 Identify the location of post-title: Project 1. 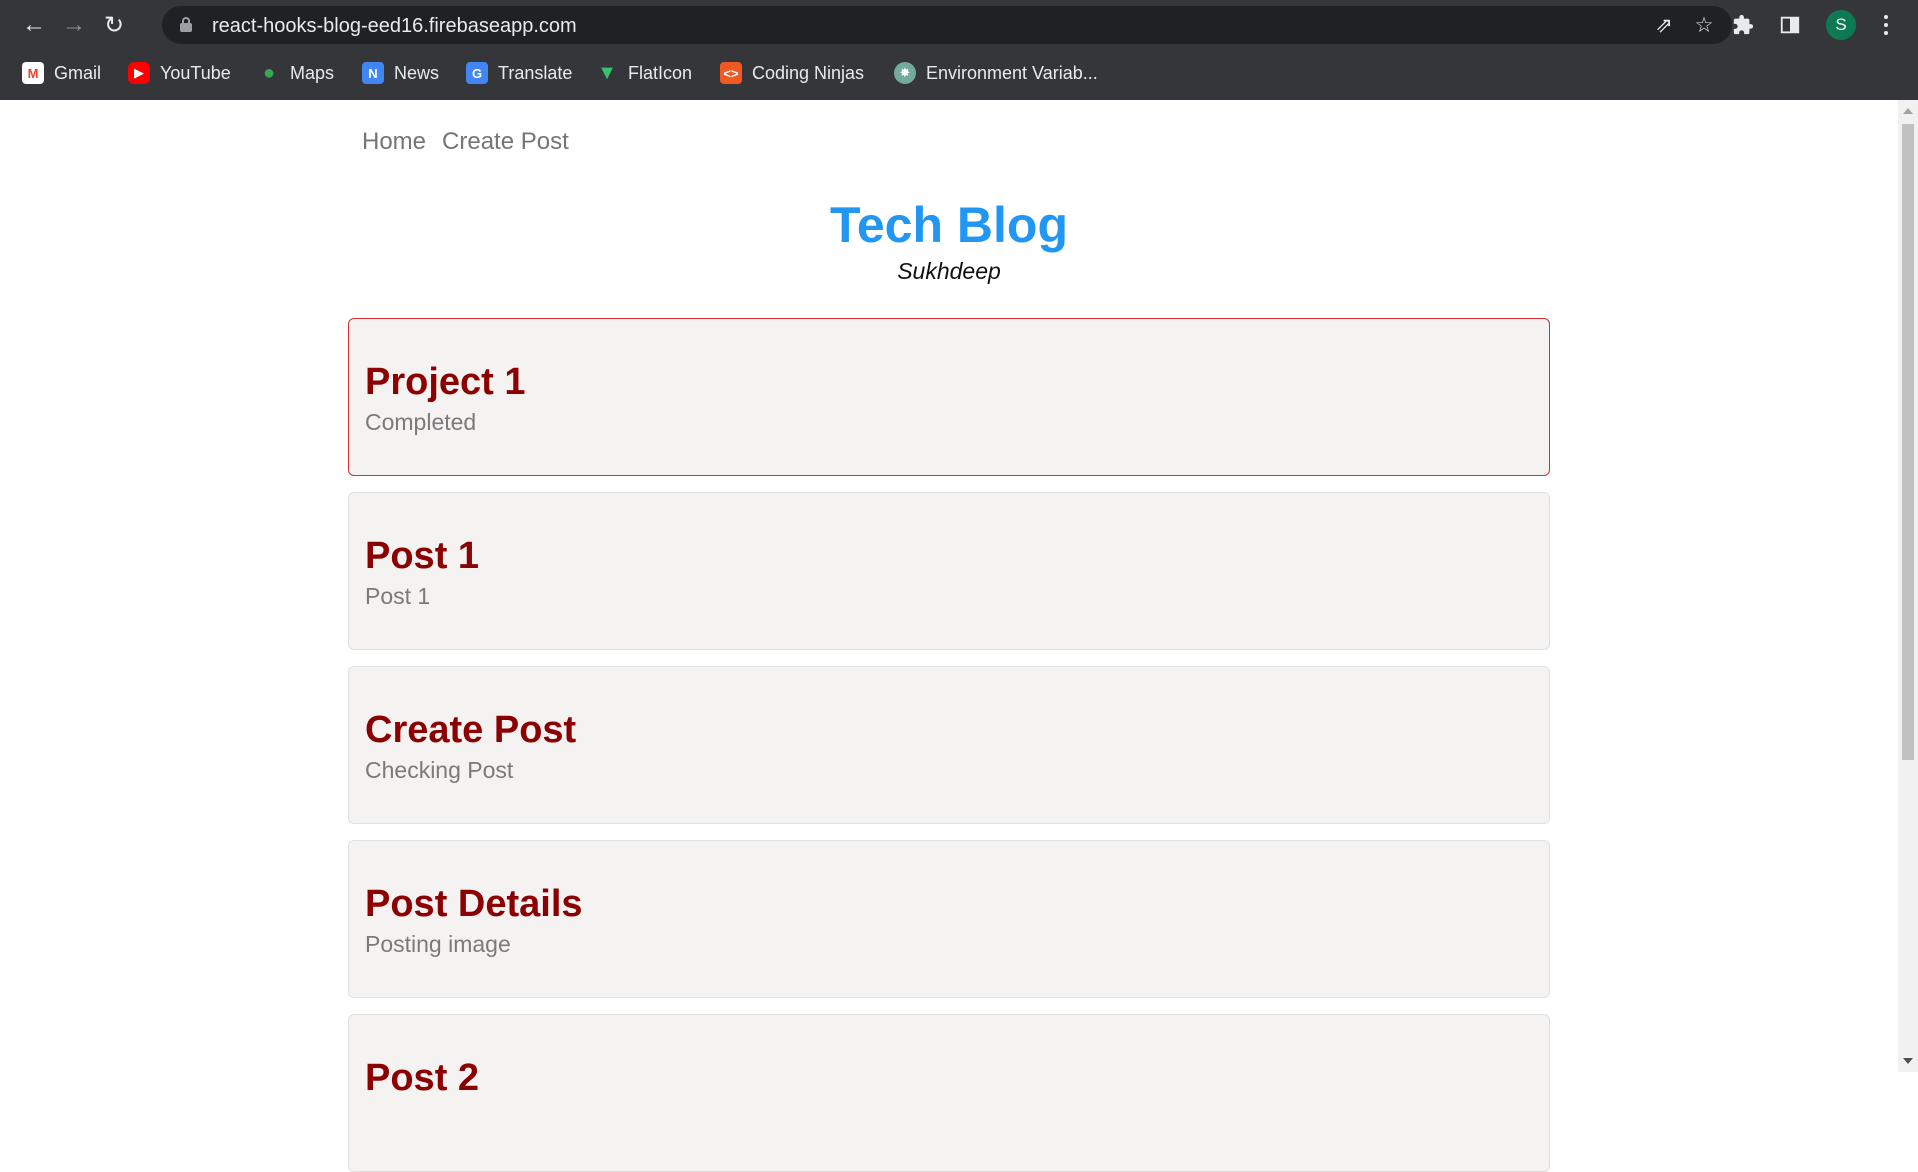
(445, 382).